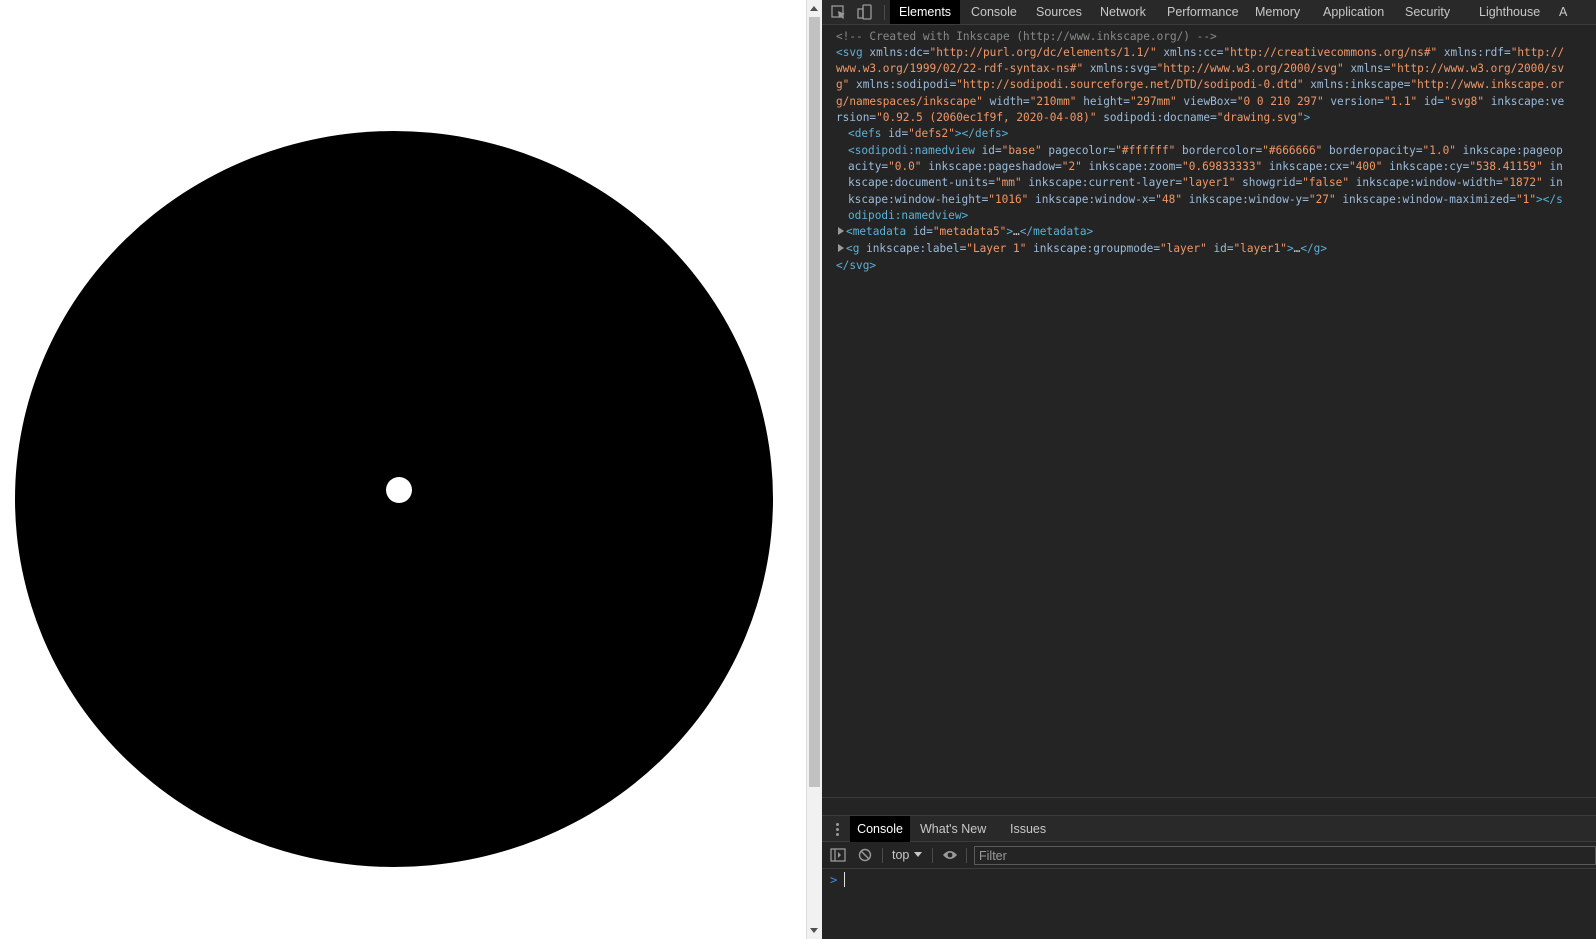  I want to click on console-filter-input, so click(1285, 855).